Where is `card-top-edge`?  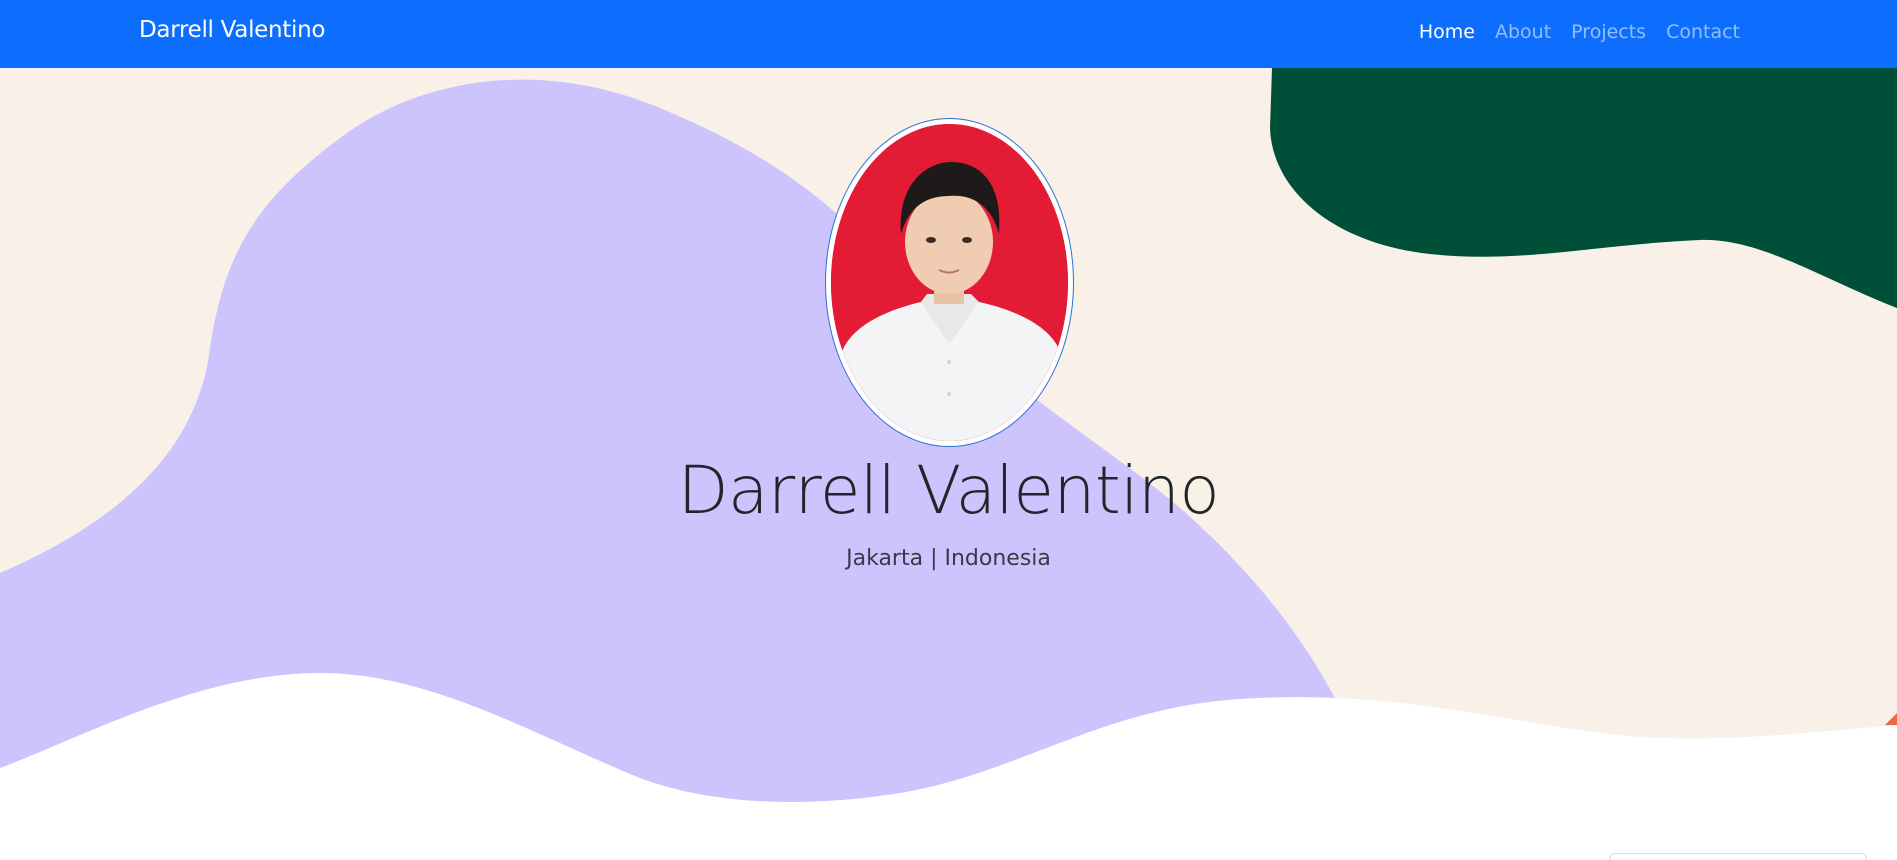
card-top-edge is located at coordinates (1738, 856).